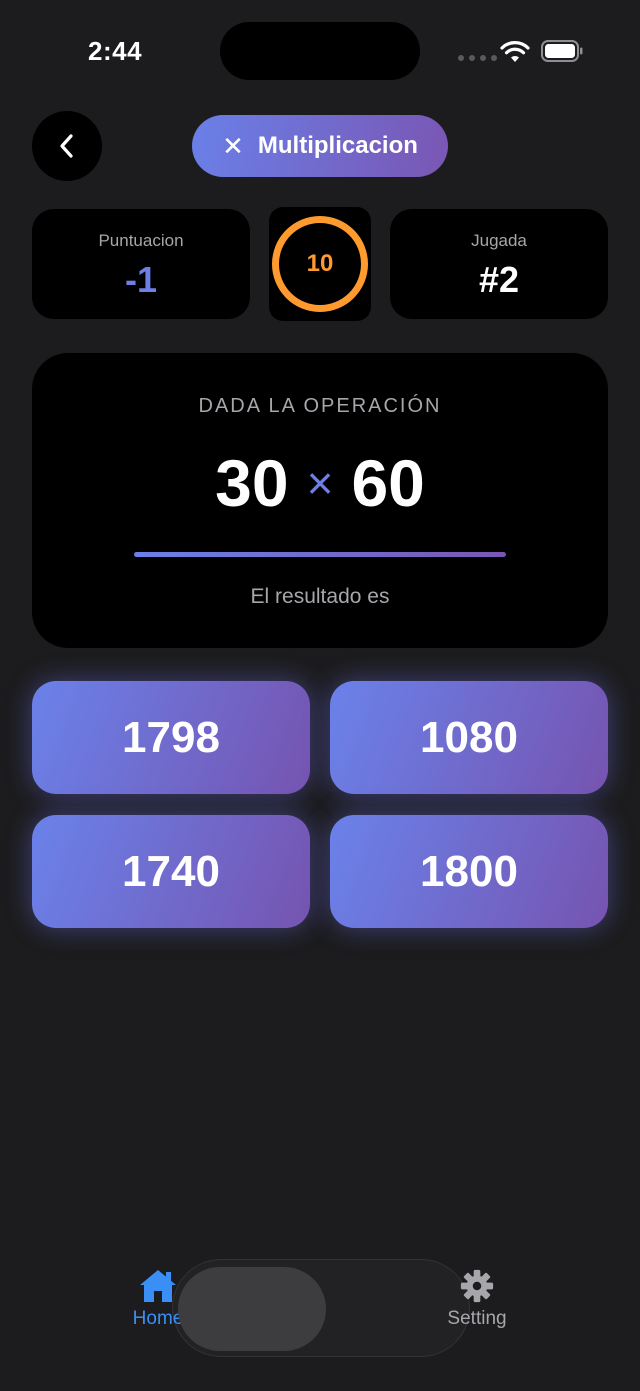  I want to click on close-icon: ✕, so click(233, 145).